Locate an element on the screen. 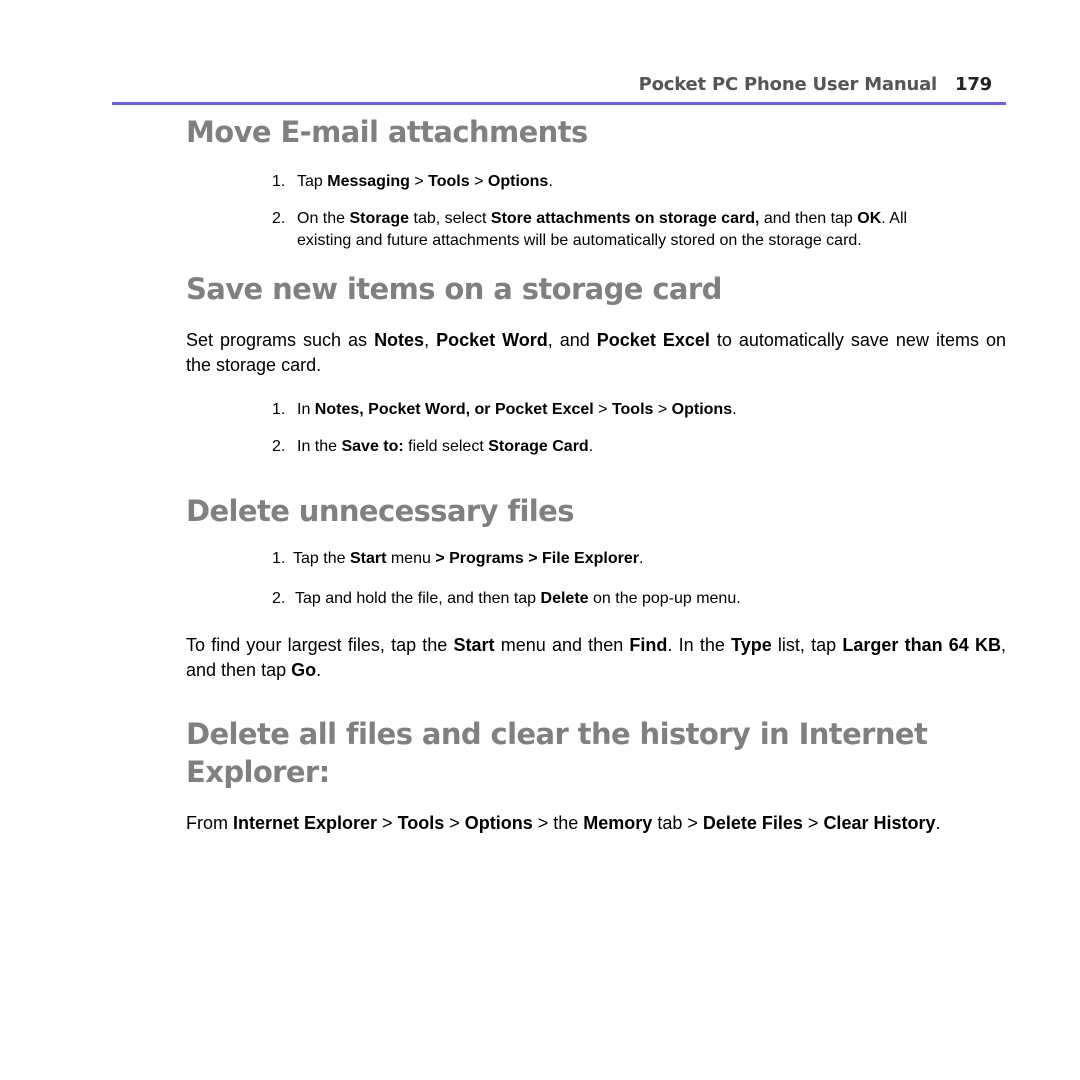 The height and width of the screenshot is (1080, 1080). section-heading-delete-unnecessary-files: Delete unnecessary files is located at coordinates (380, 511).